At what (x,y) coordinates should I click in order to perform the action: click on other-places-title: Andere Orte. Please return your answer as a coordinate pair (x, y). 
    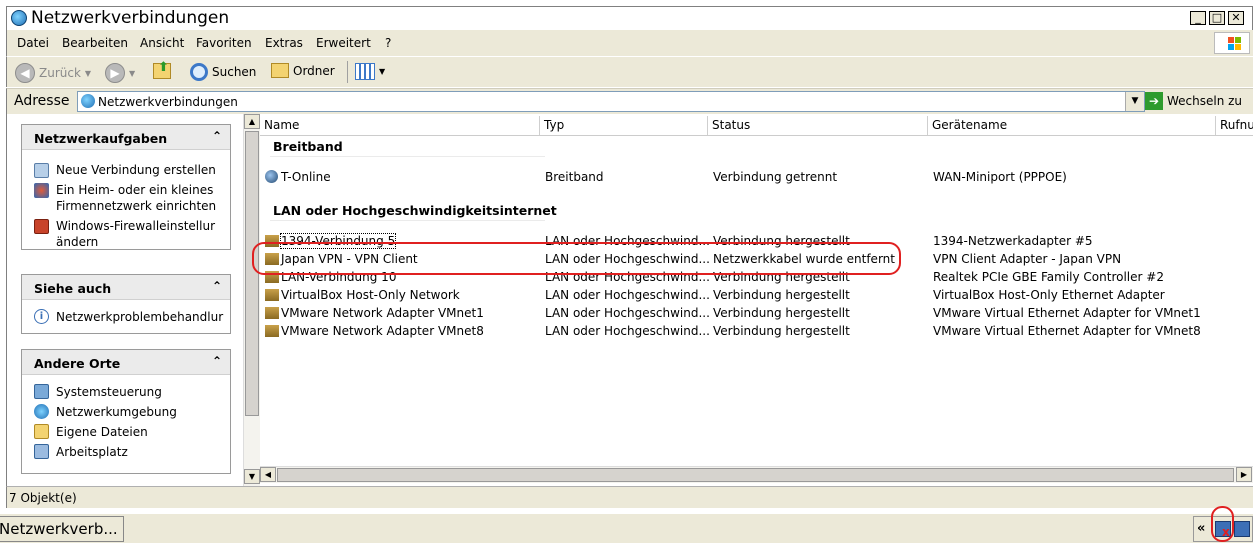
    Looking at the image, I should click on (77, 363).